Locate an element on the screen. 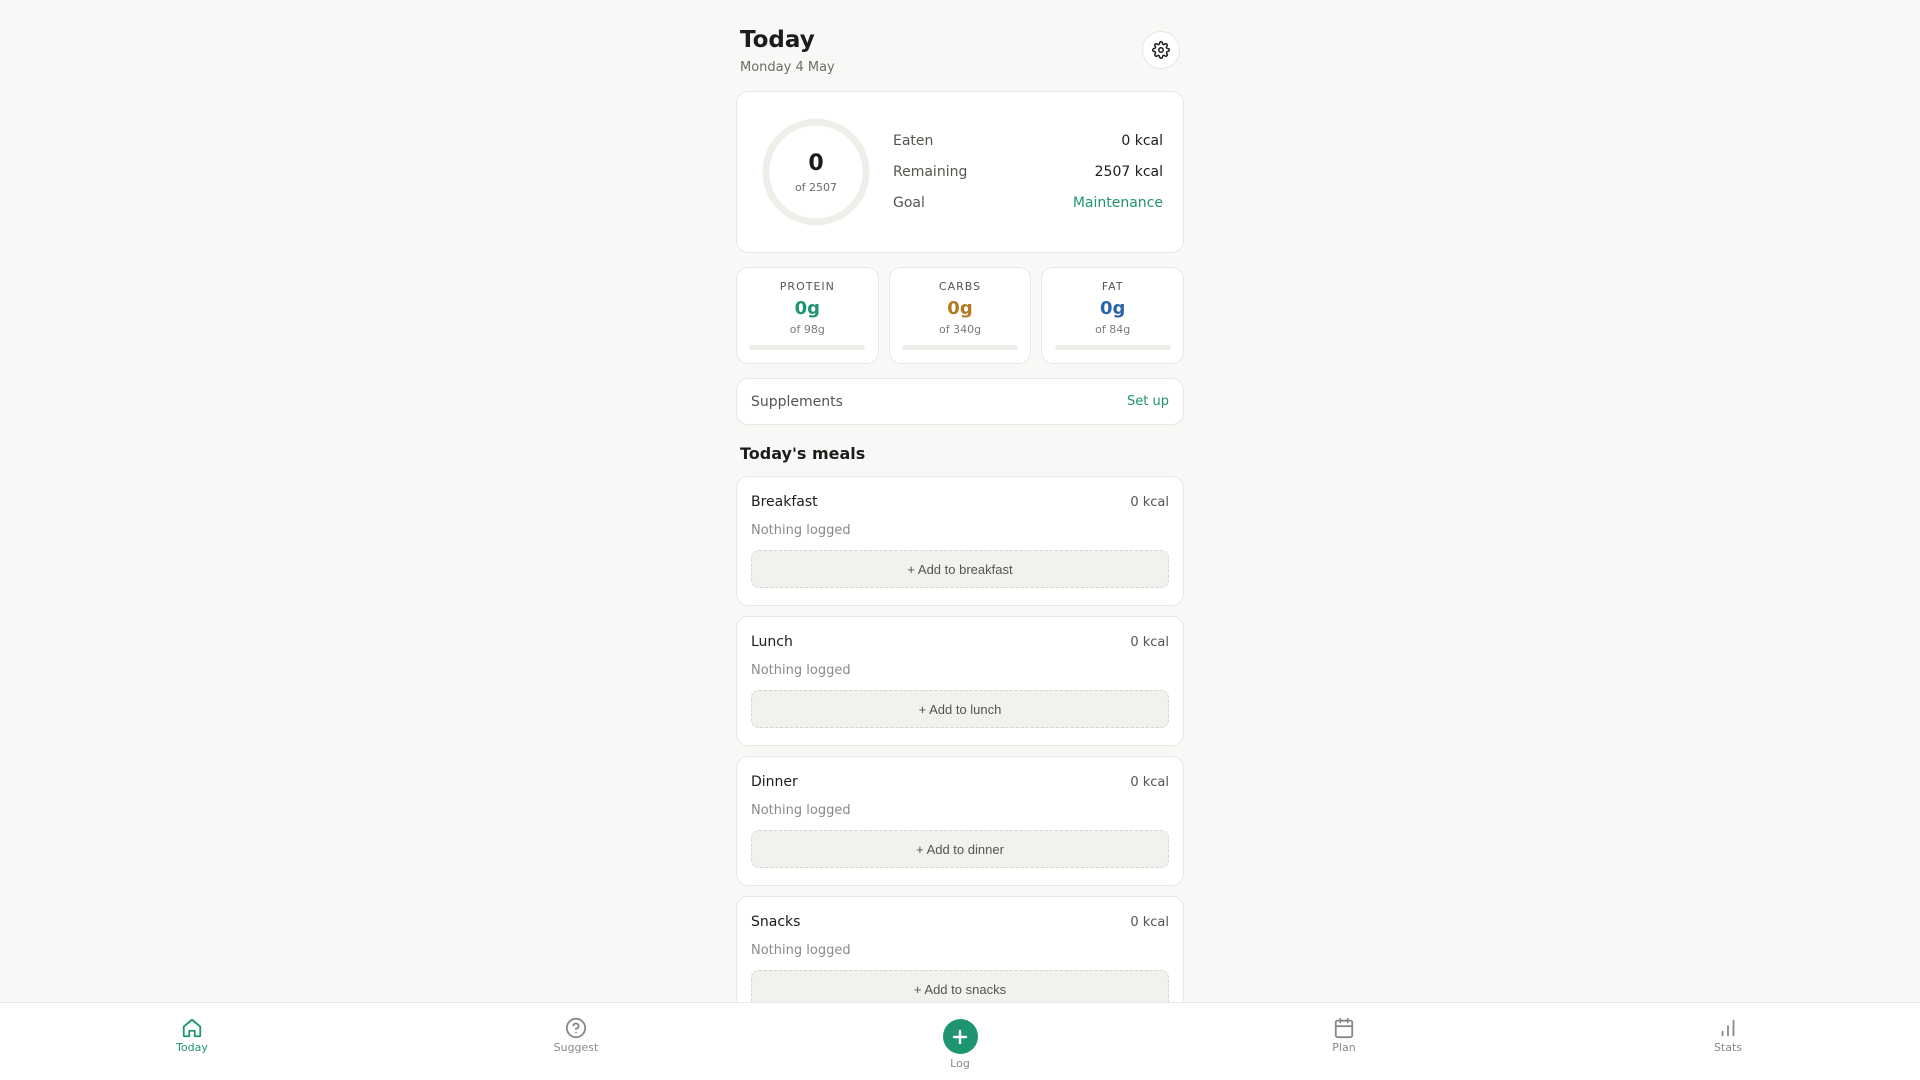 The width and height of the screenshot is (1920, 1080). eaten-value: 0 kcal is located at coordinates (1142, 141).